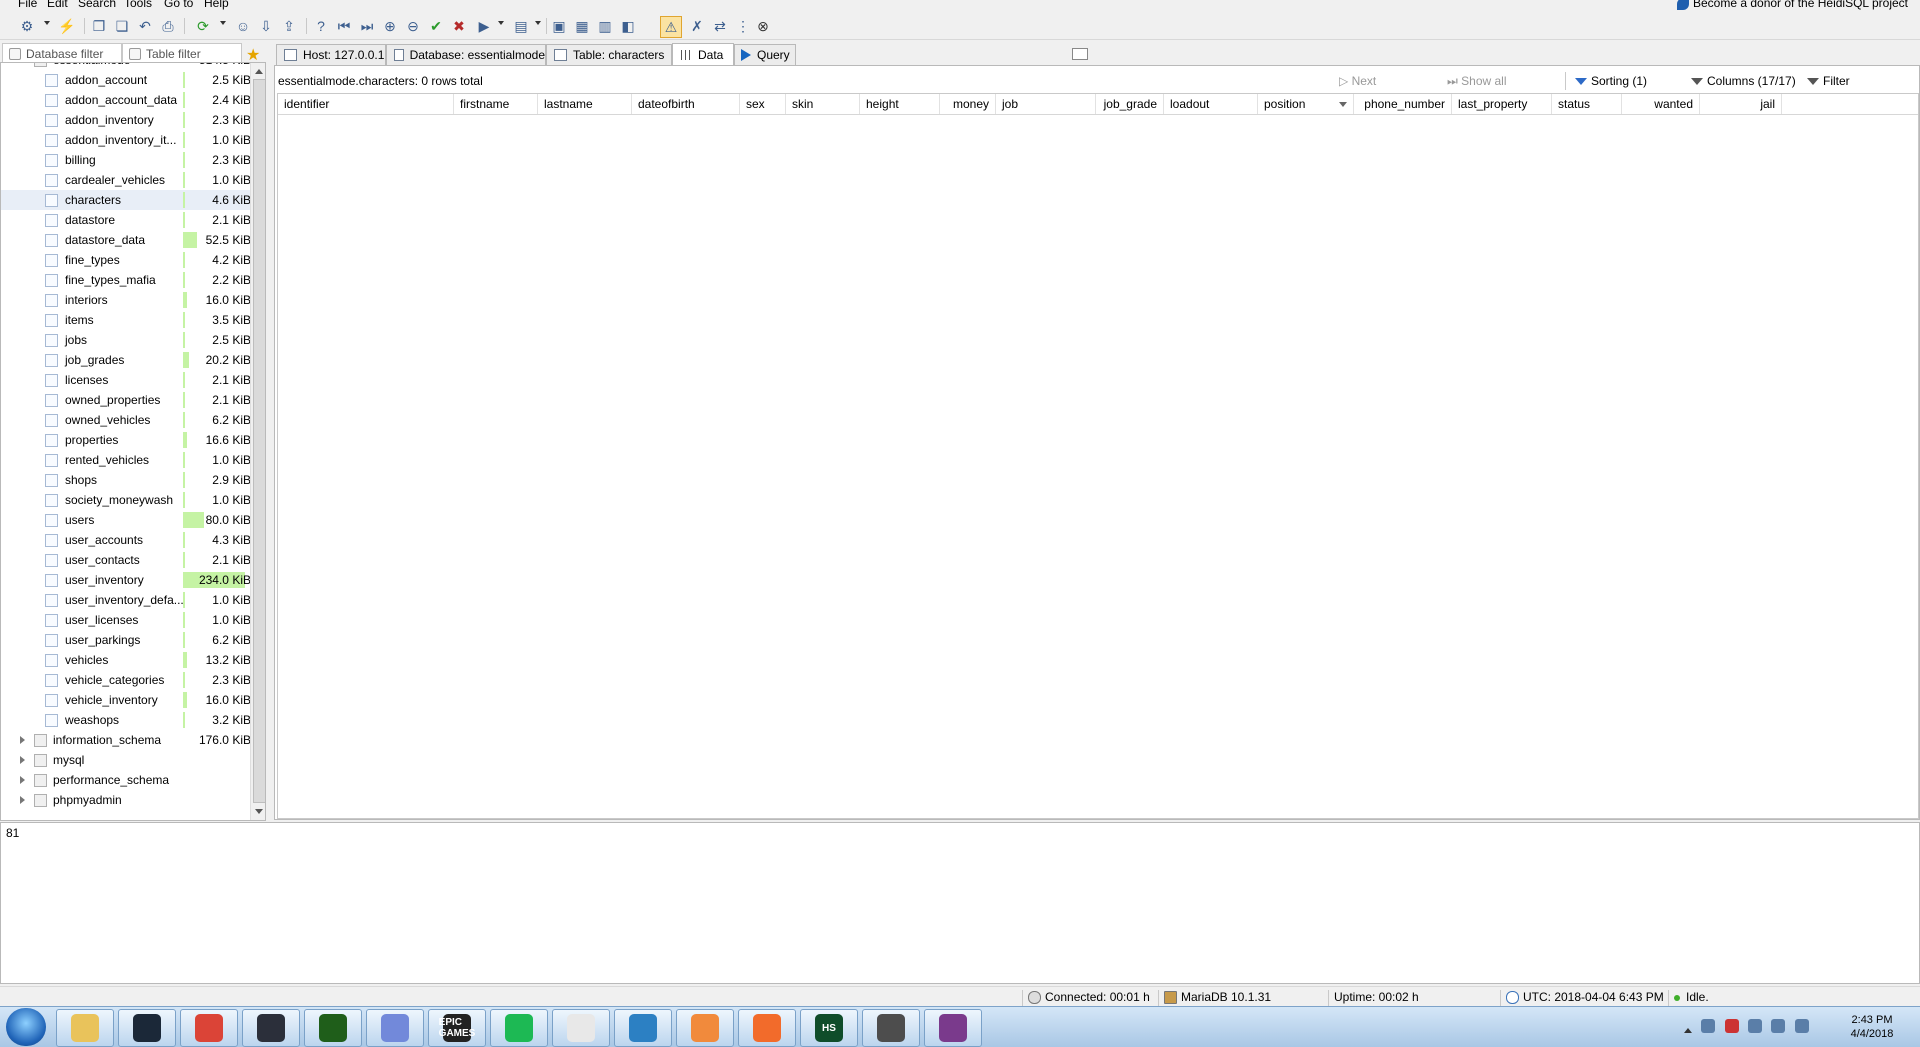 The image size is (1920, 1047). What do you see at coordinates (1661, 104) in the screenshot?
I see `column-header-wanted: wanted` at bounding box center [1661, 104].